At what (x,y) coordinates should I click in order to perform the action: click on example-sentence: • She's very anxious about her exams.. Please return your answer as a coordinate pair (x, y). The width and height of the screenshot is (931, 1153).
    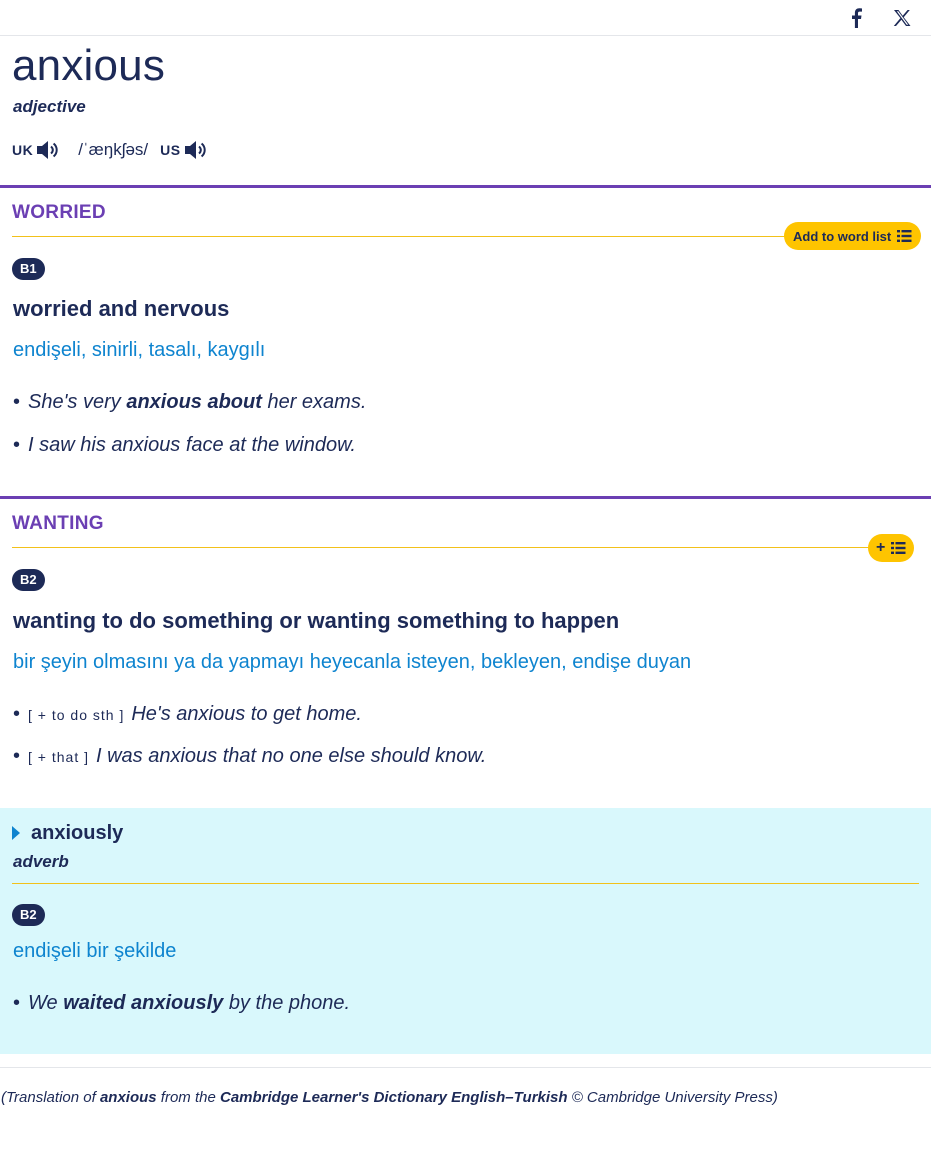
    Looking at the image, I should click on (189, 402).